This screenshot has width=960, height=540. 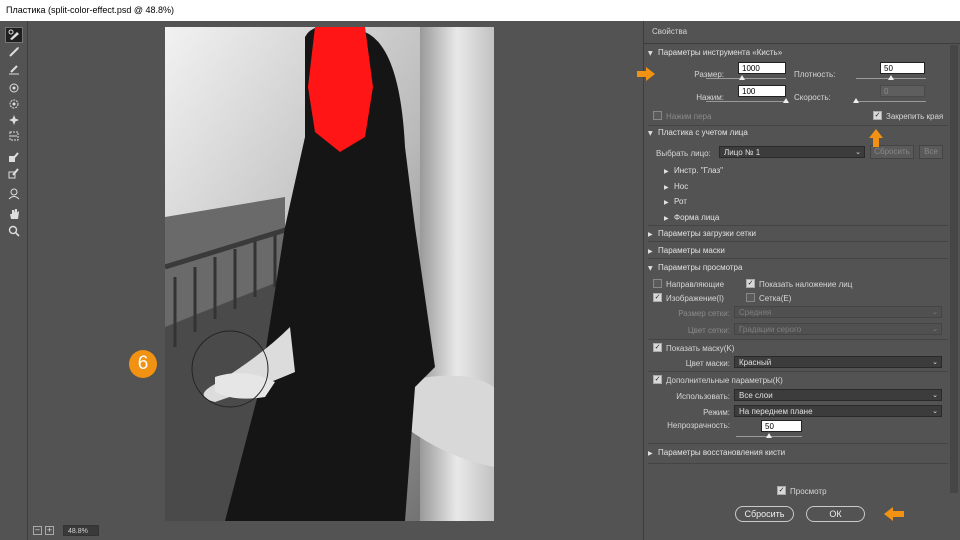 What do you see at coordinates (81, 530) in the screenshot?
I see `zoom-field: 48.8%` at bounding box center [81, 530].